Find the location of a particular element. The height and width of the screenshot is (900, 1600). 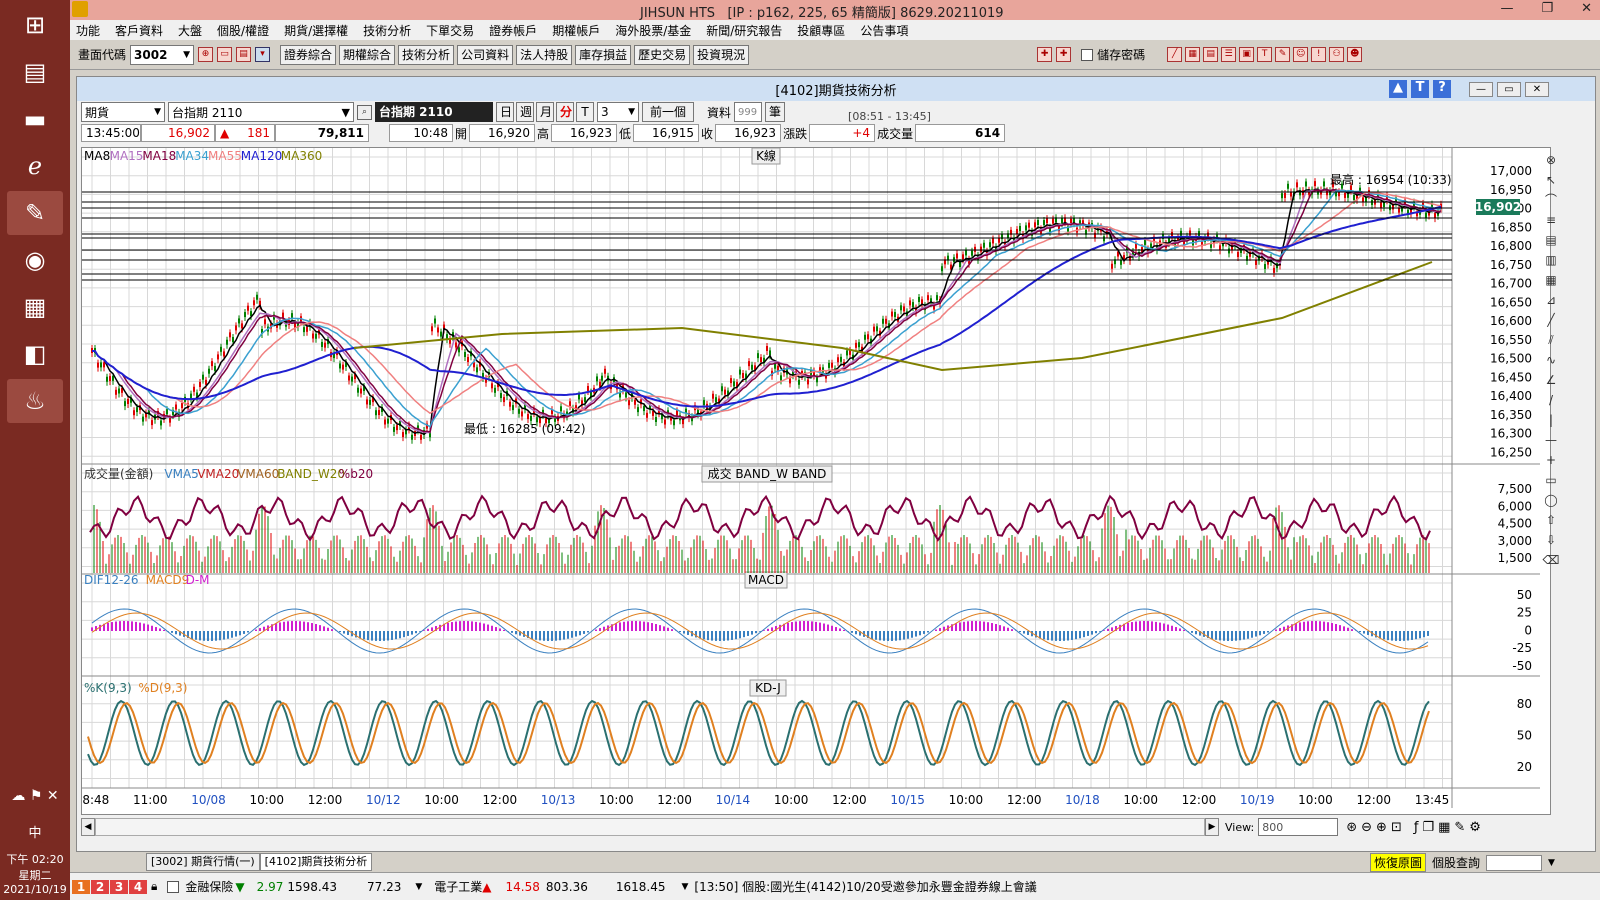

zoom-range-icon: ⊡ is located at coordinates (1396, 827).